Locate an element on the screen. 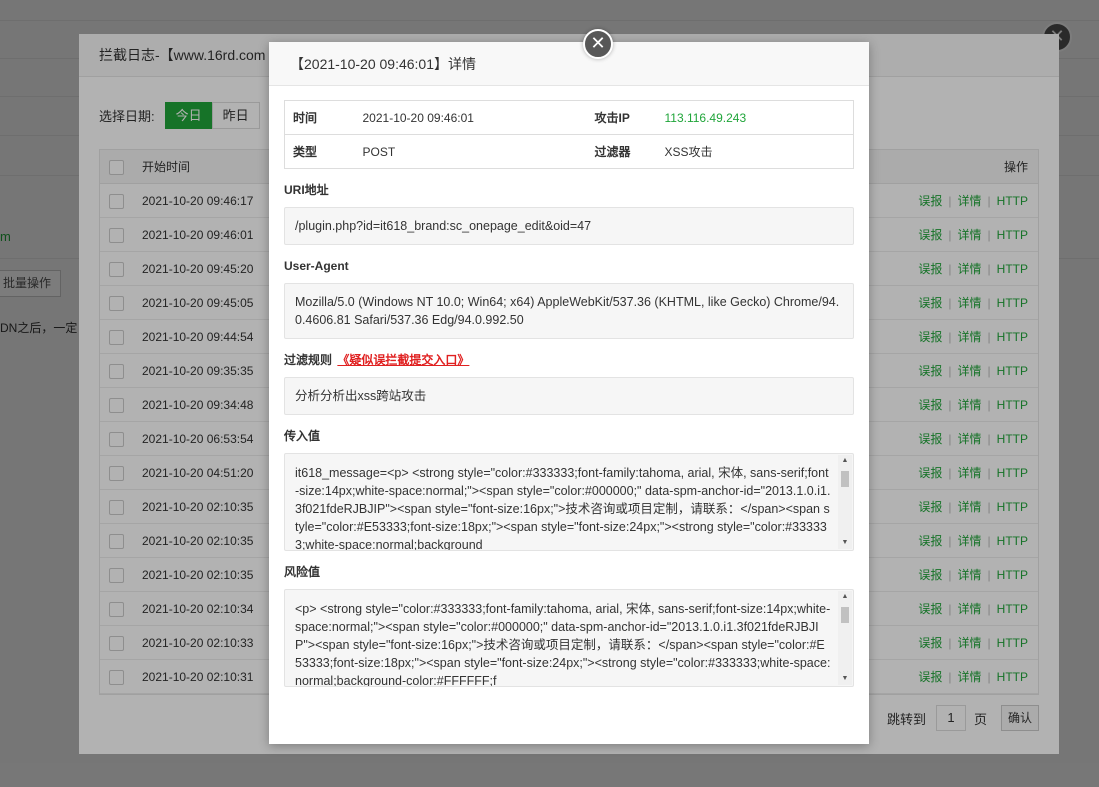 The width and height of the screenshot is (1099, 787). type-value: POST is located at coordinates (470, 151).